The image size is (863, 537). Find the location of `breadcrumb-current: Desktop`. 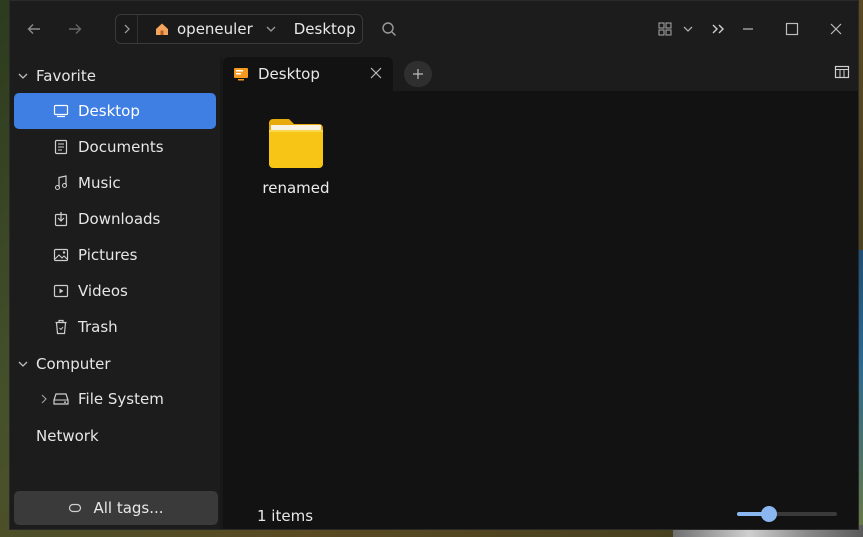

breadcrumb-current: Desktop is located at coordinates (325, 29).